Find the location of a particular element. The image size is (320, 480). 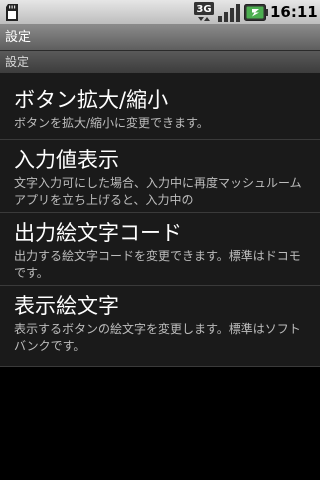

battery-charging-icon is located at coordinates (256, 12).